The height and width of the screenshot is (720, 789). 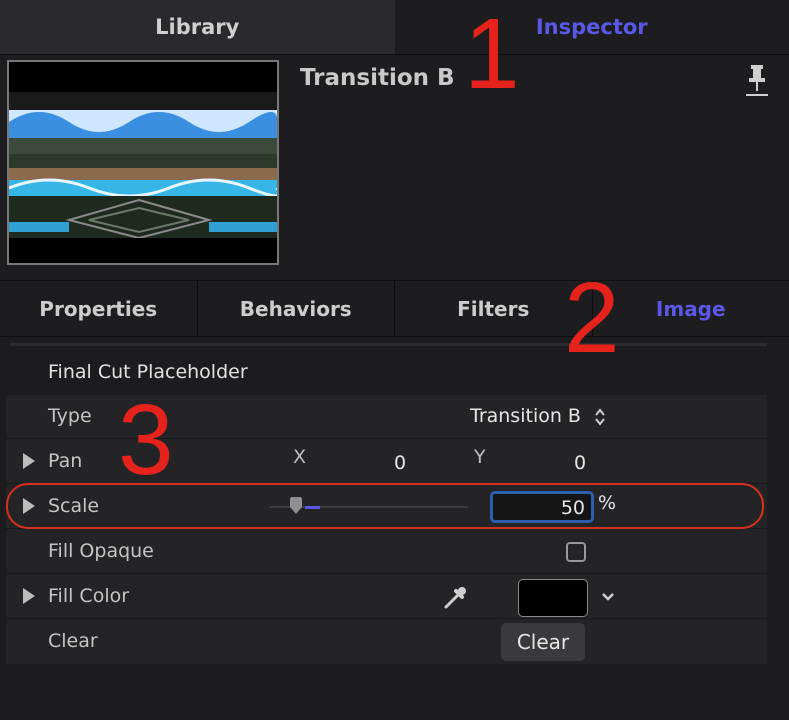 What do you see at coordinates (386, 552) in the screenshot?
I see `fill-opaque-row: Fill Opaque` at bounding box center [386, 552].